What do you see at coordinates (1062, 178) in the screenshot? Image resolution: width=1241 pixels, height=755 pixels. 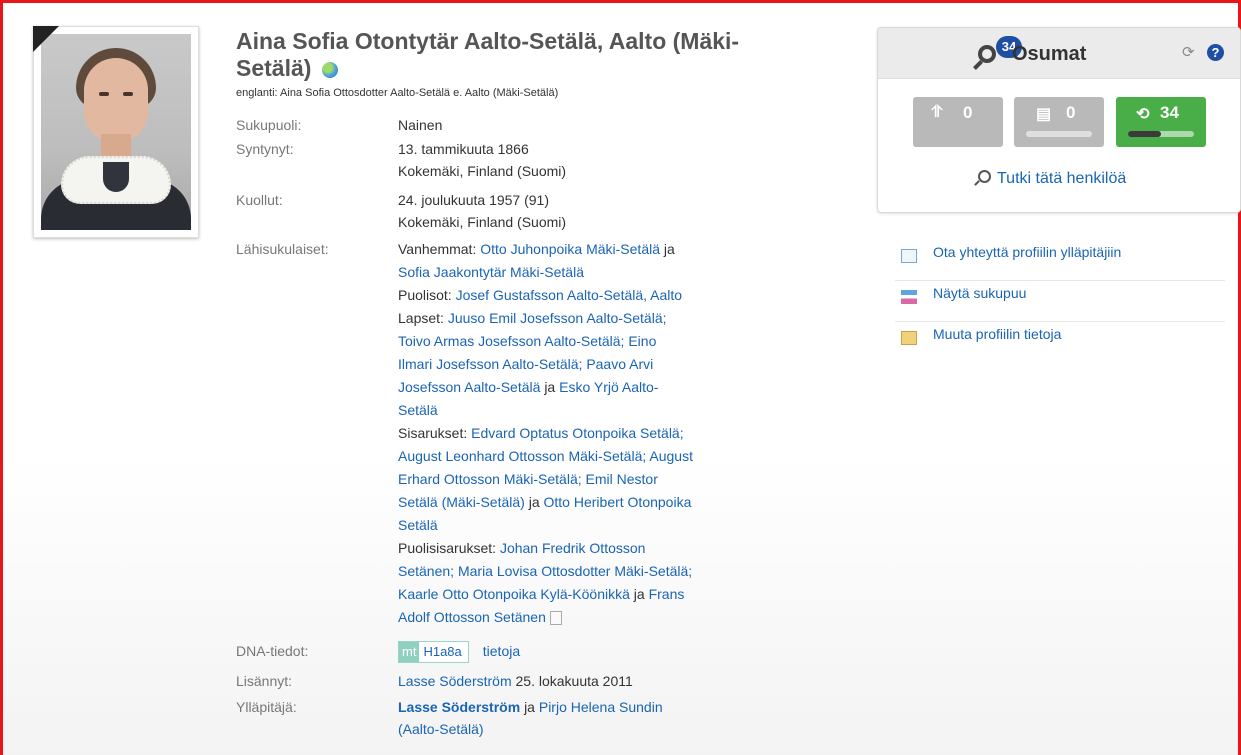 I see `explore-label: Tutki tätä henkilöä` at bounding box center [1062, 178].